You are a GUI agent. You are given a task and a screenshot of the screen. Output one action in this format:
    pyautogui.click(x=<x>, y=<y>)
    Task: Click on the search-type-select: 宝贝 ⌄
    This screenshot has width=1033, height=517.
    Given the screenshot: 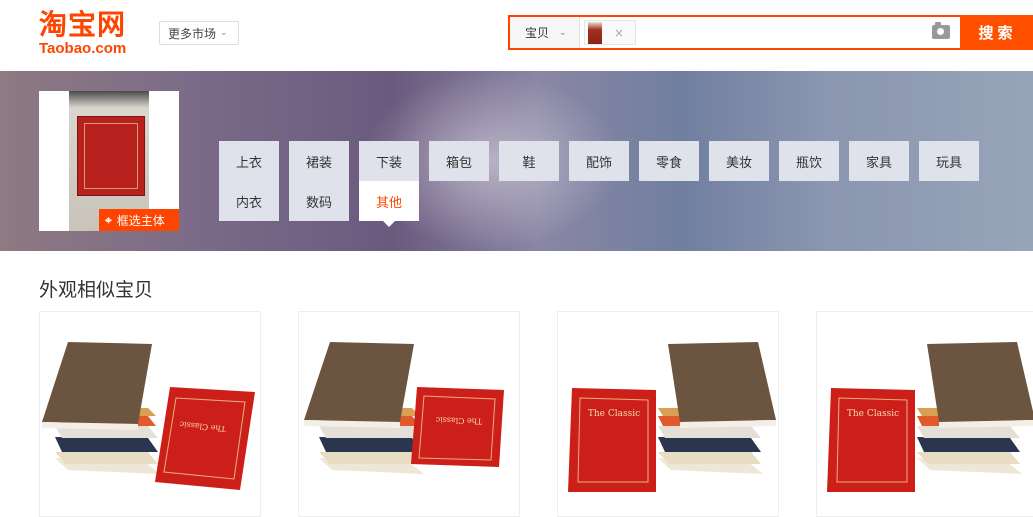 What is the action you would take?
    pyautogui.click(x=545, y=32)
    